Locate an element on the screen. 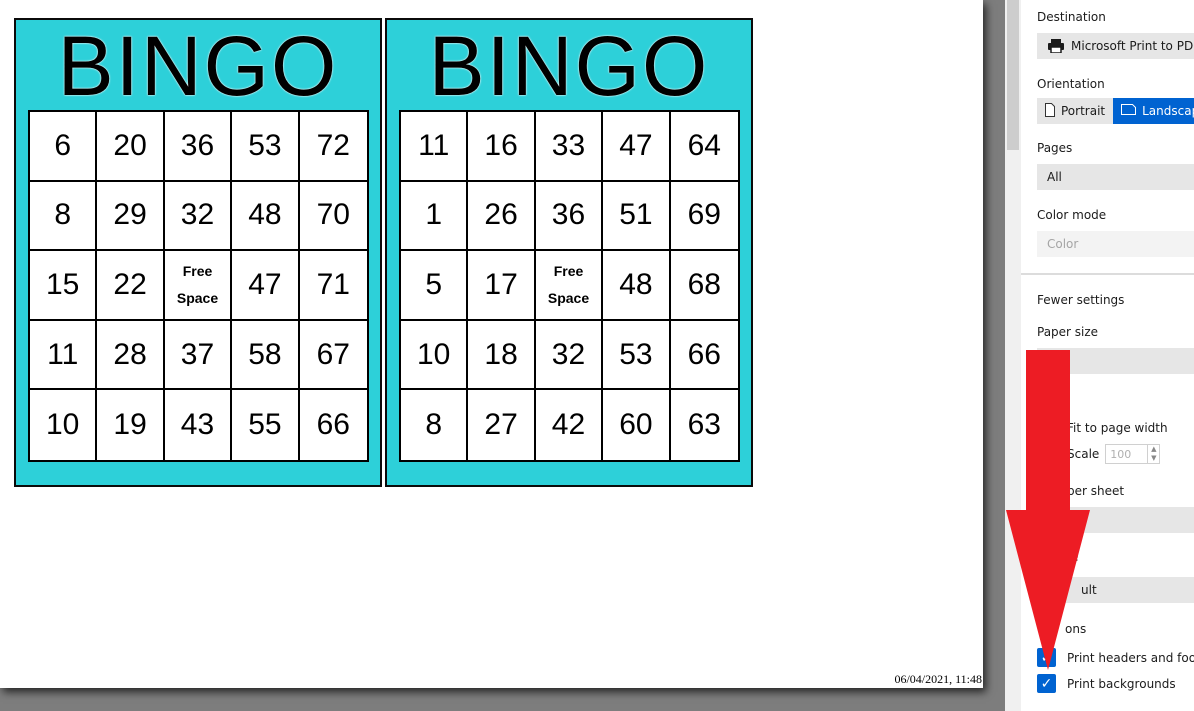 Image resolution: width=1194 pixels, height=711 pixels. bingo-number-cell: 70 is located at coordinates (333, 217).